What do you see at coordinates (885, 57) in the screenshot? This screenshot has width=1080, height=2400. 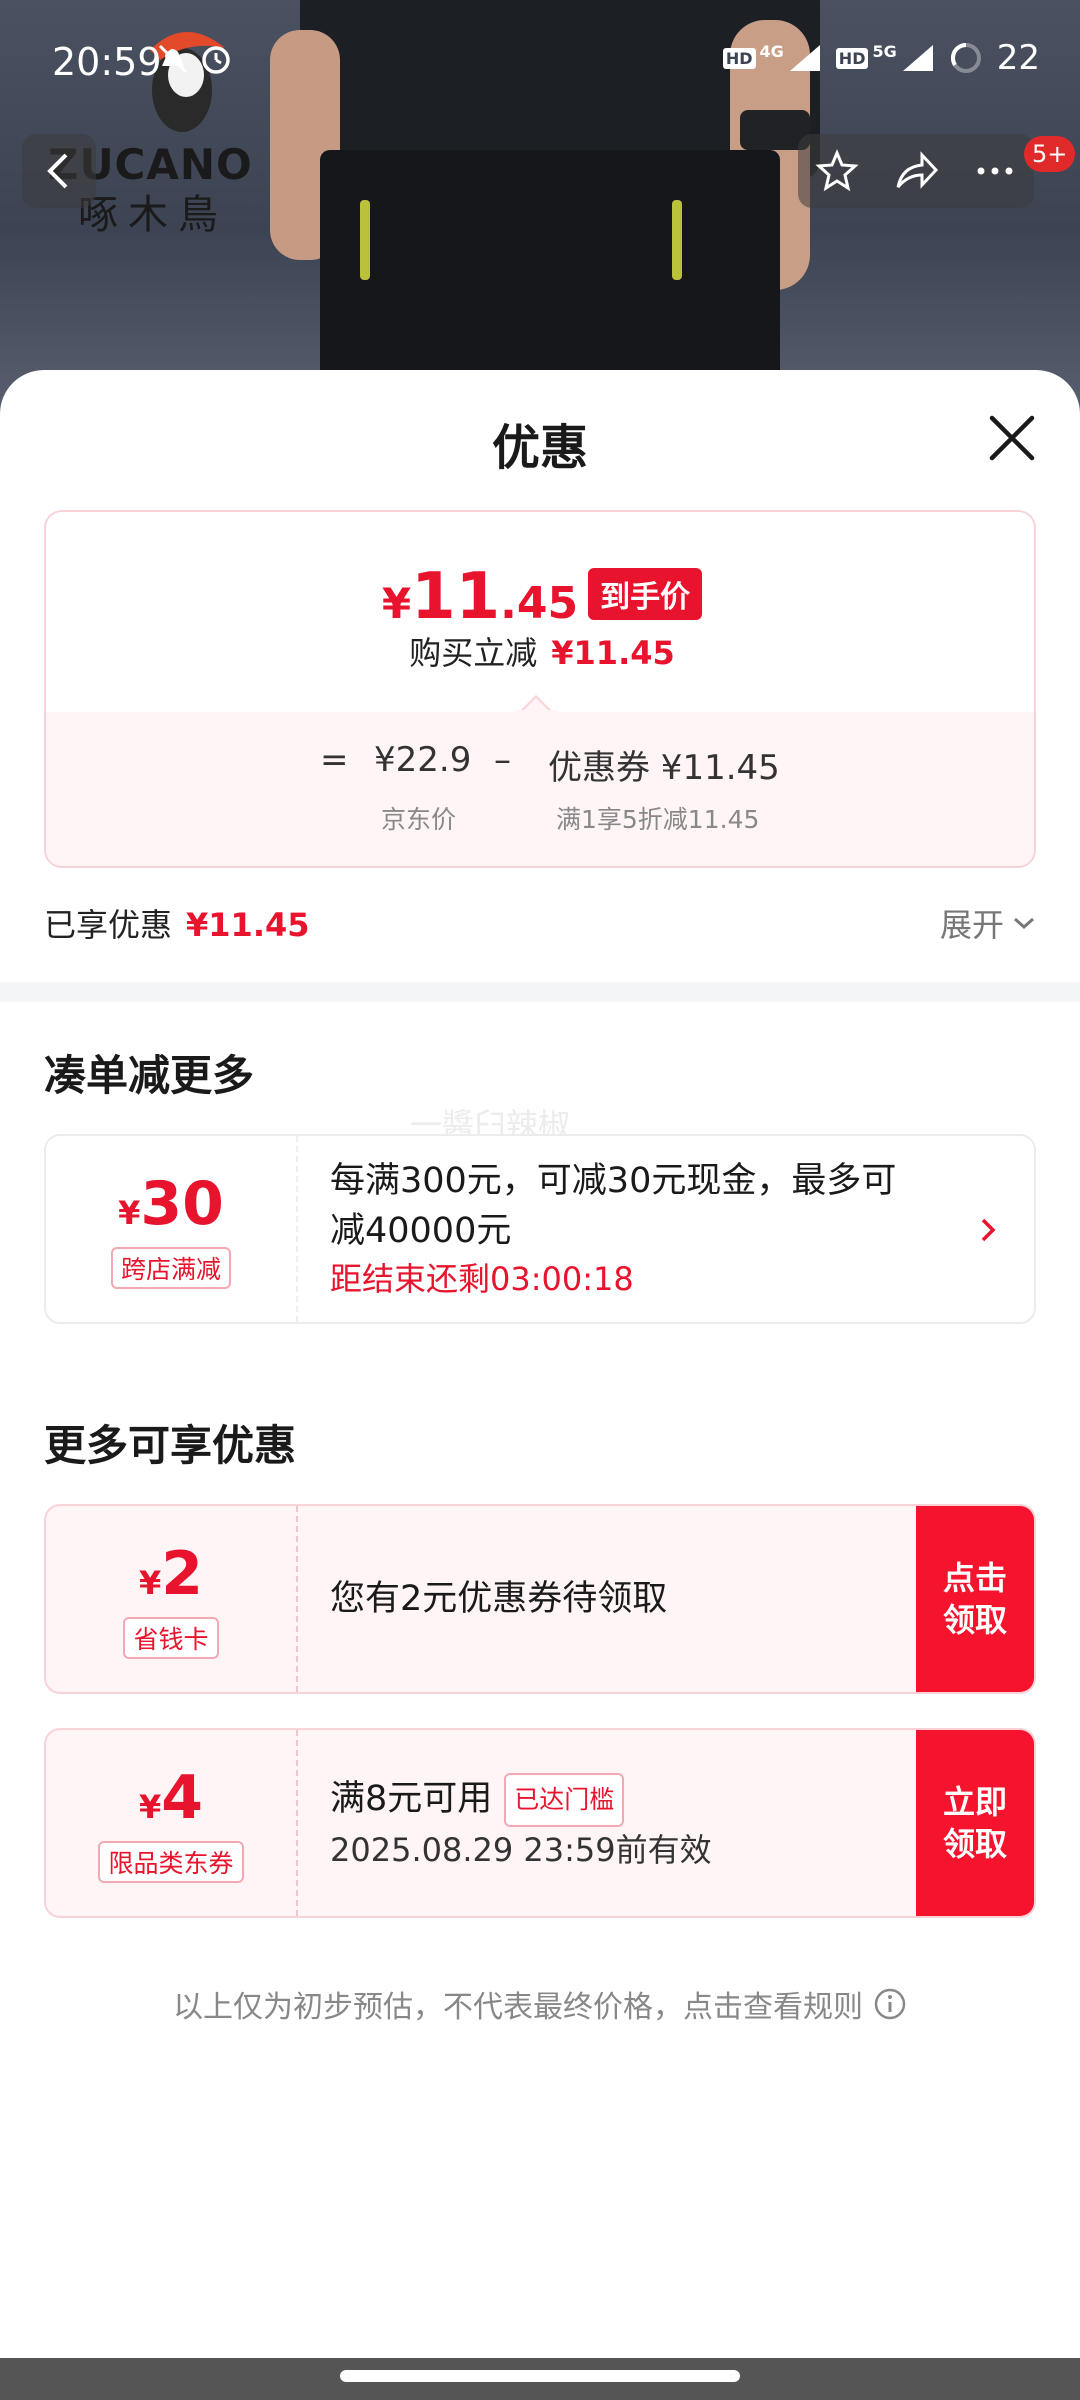 I see `signal-5g: HD 5G` at bounding box center [885, 57].